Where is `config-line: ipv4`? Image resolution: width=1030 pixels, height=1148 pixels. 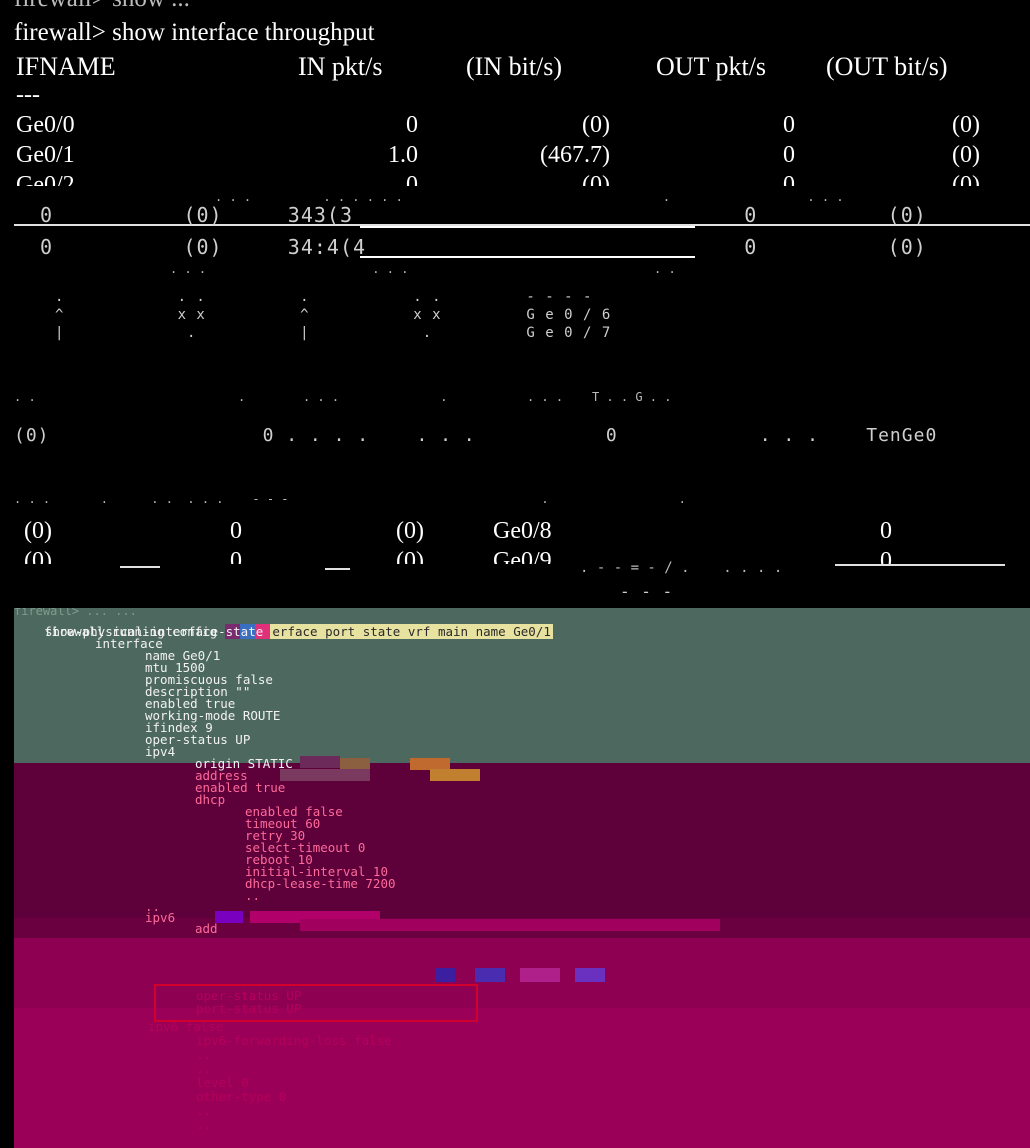
config-line: ipv4 is located at coordinates (160, 751).